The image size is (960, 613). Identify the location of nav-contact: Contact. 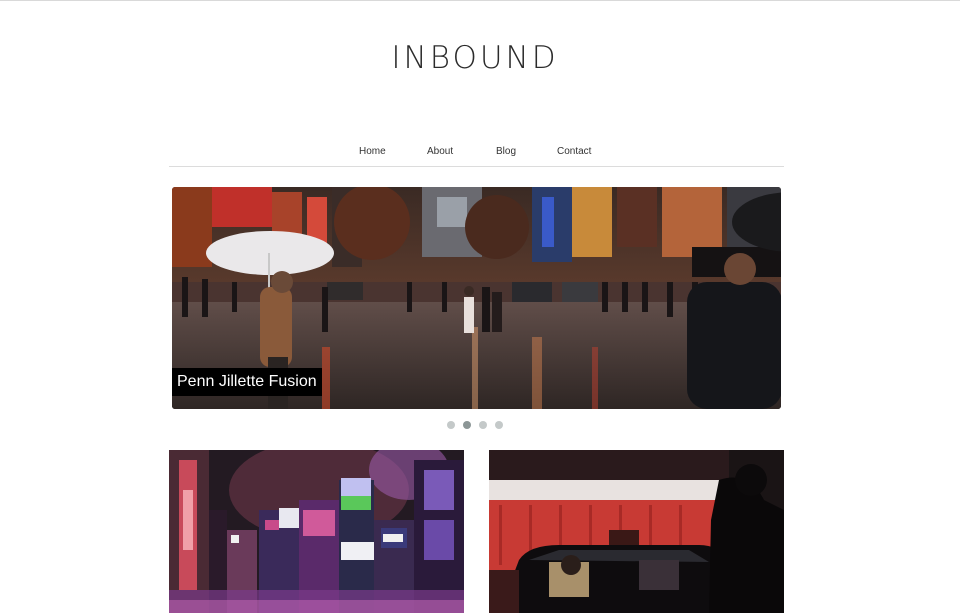
(574, 151).